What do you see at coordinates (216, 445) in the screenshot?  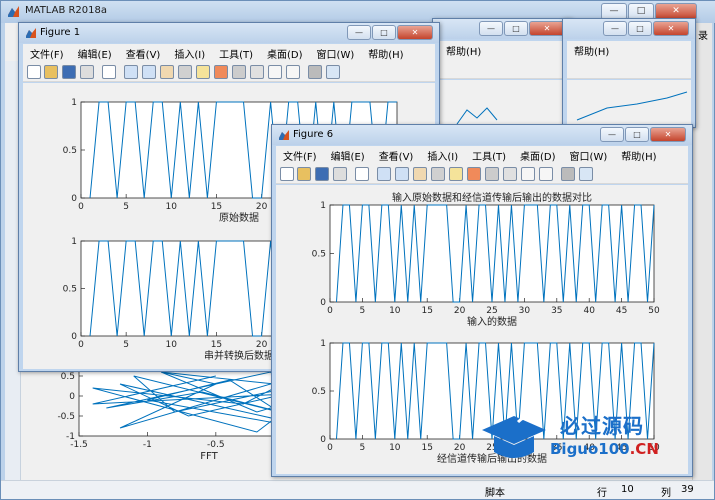 I see `x-tick-label: -0.5` at bounding box center [216, 445].